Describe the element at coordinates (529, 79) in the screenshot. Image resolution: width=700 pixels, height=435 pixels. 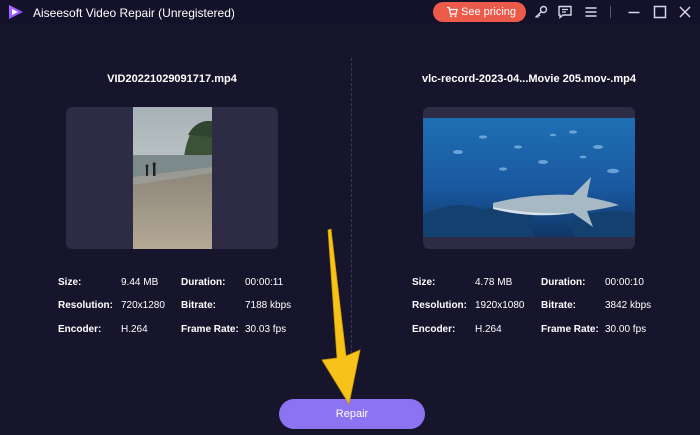
I see `right-file-name: vlc-record-2023-04...Movie 205.mov-.mp4` at that location.